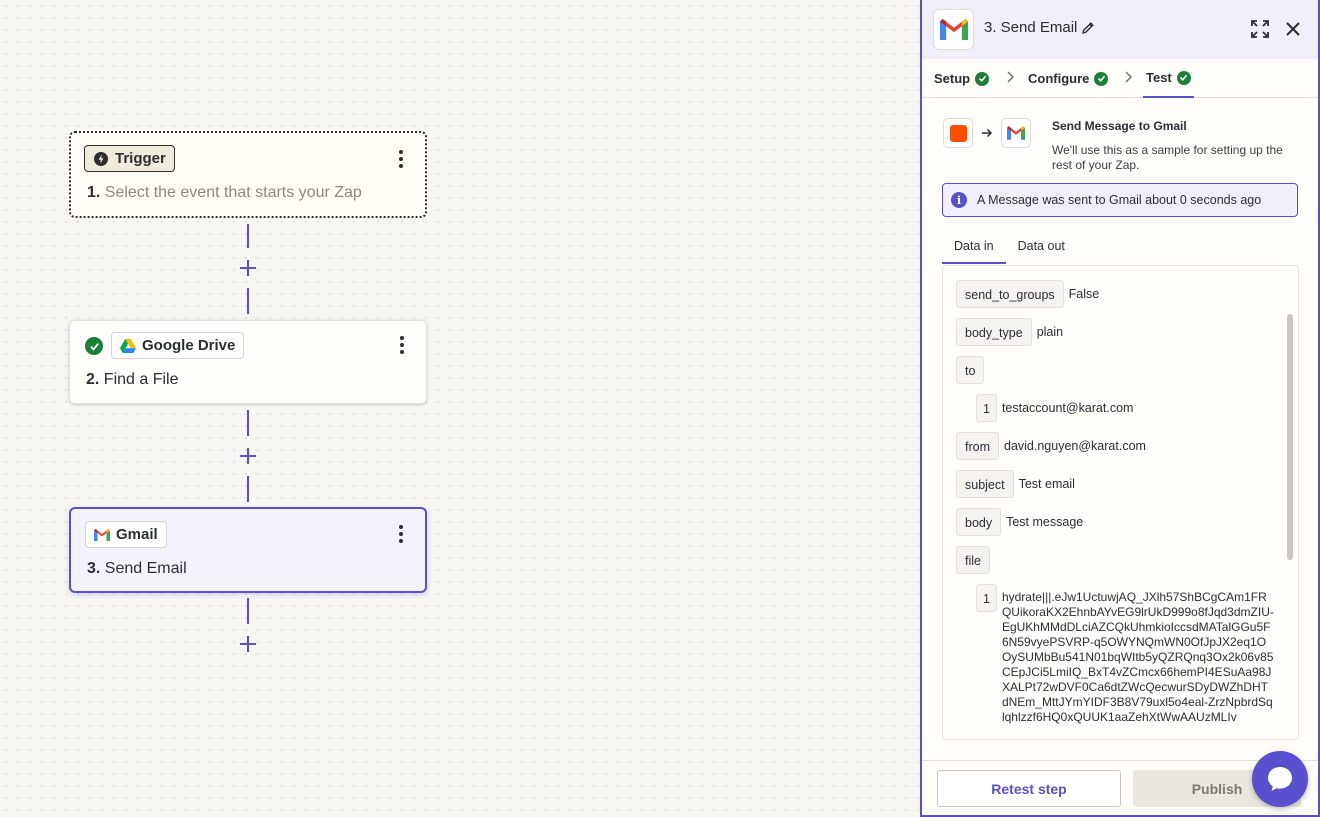 This screenshot has width=1320, height=817. I want to click on gmail-badge: Gmail, so click(126, 534).